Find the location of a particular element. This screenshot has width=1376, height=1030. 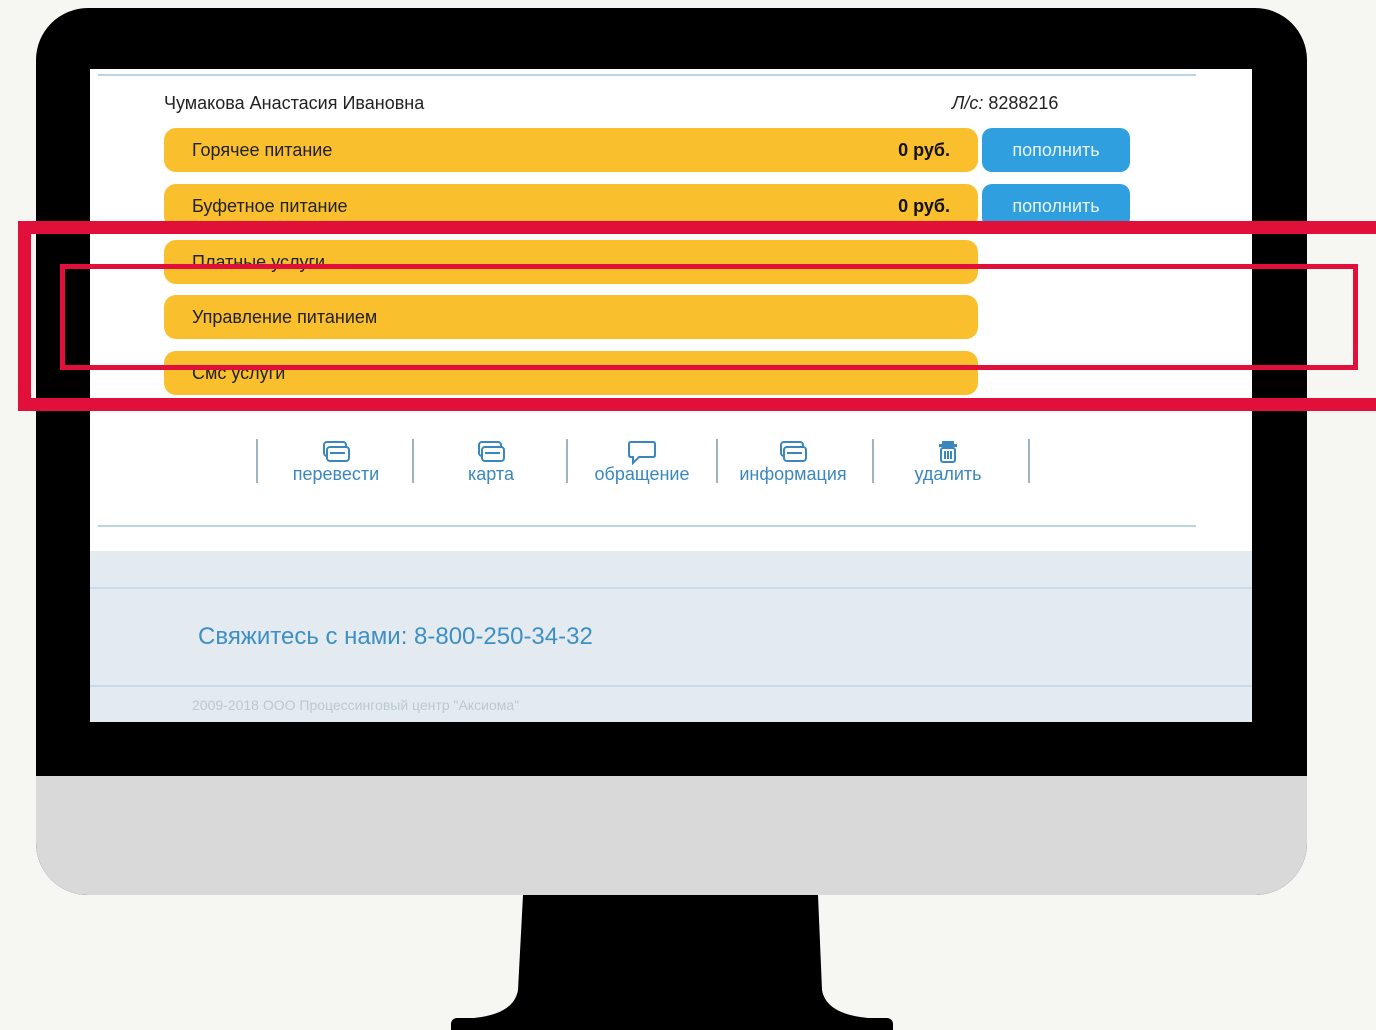

service-row-hot-meals: Горячее питание 0 руб. is located at coordinates (571, 150).